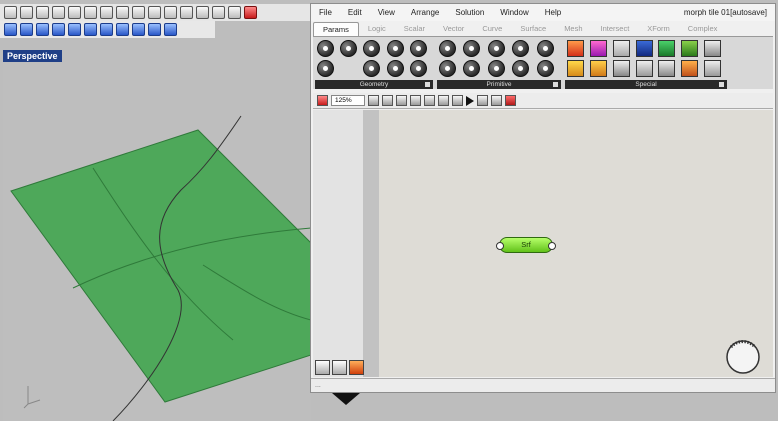  Describe the element at coordinates (425, 12) in the screenshot. I see `menu-arrange: Arrange` at that location.